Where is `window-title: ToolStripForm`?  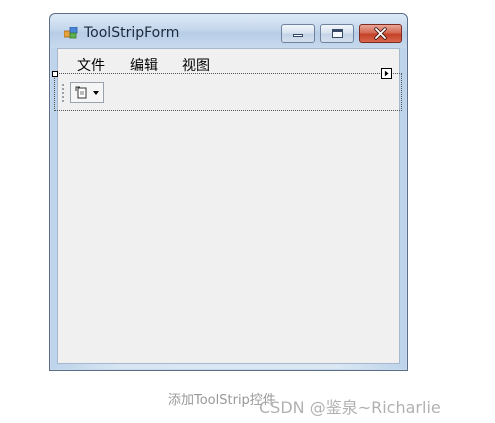 window-title: ToolStripForm is located at coordinates (132, 33).